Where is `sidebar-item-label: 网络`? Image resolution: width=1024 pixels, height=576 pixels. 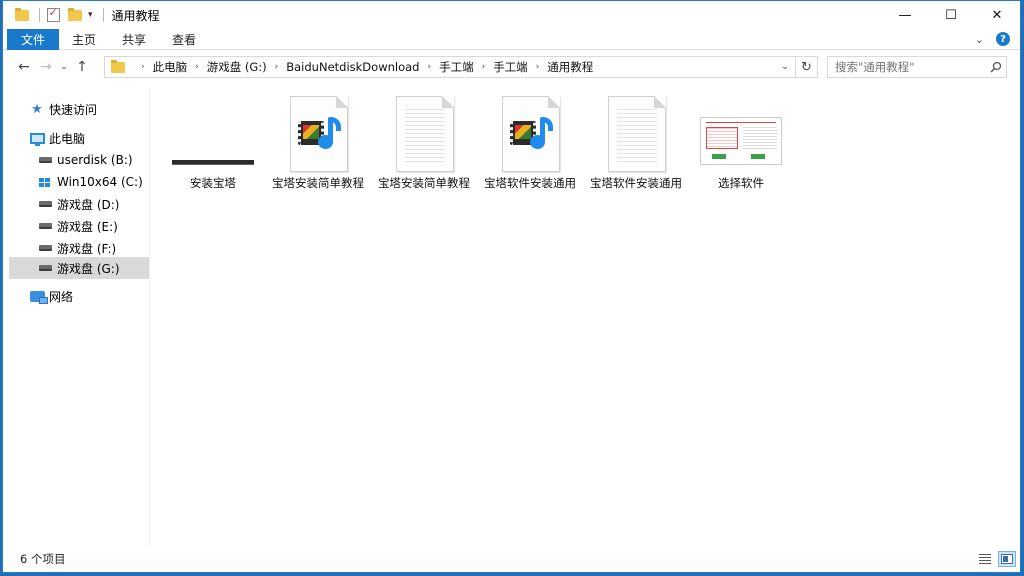
sidebar-item-label: 网络 is located at coordinates (61, 296).